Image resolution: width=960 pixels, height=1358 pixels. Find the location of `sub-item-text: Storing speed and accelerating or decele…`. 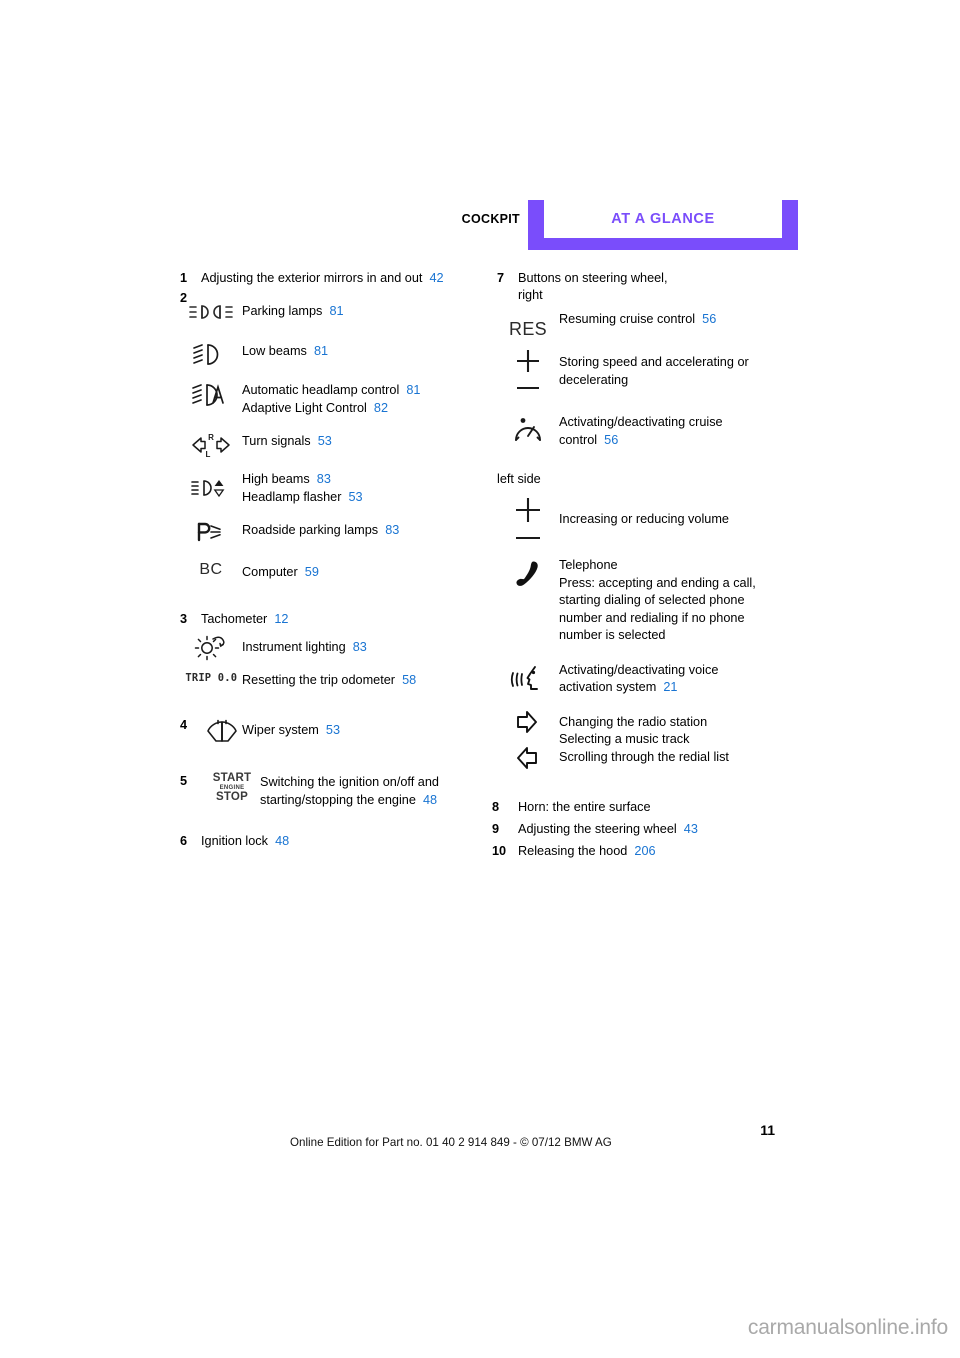

sub-item-text: Storing speed and accelerating or decele… is located at coordinates (654, 371).